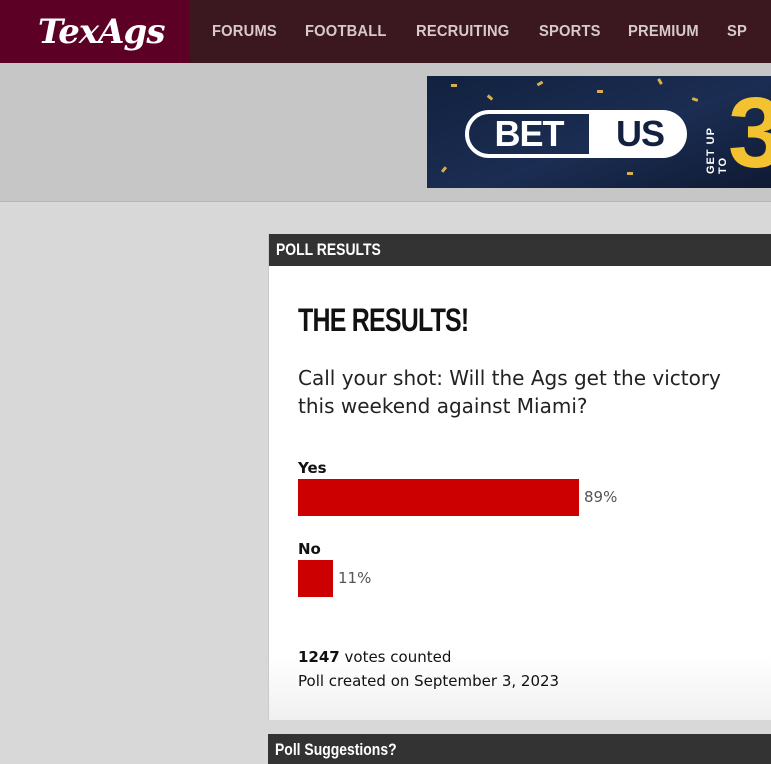 The width and height of the screenshot is (771, 764). Describe the element at coordinates (663, 32) in the screenshot. I see `nav-item-premium: PREMIUM` at that location.